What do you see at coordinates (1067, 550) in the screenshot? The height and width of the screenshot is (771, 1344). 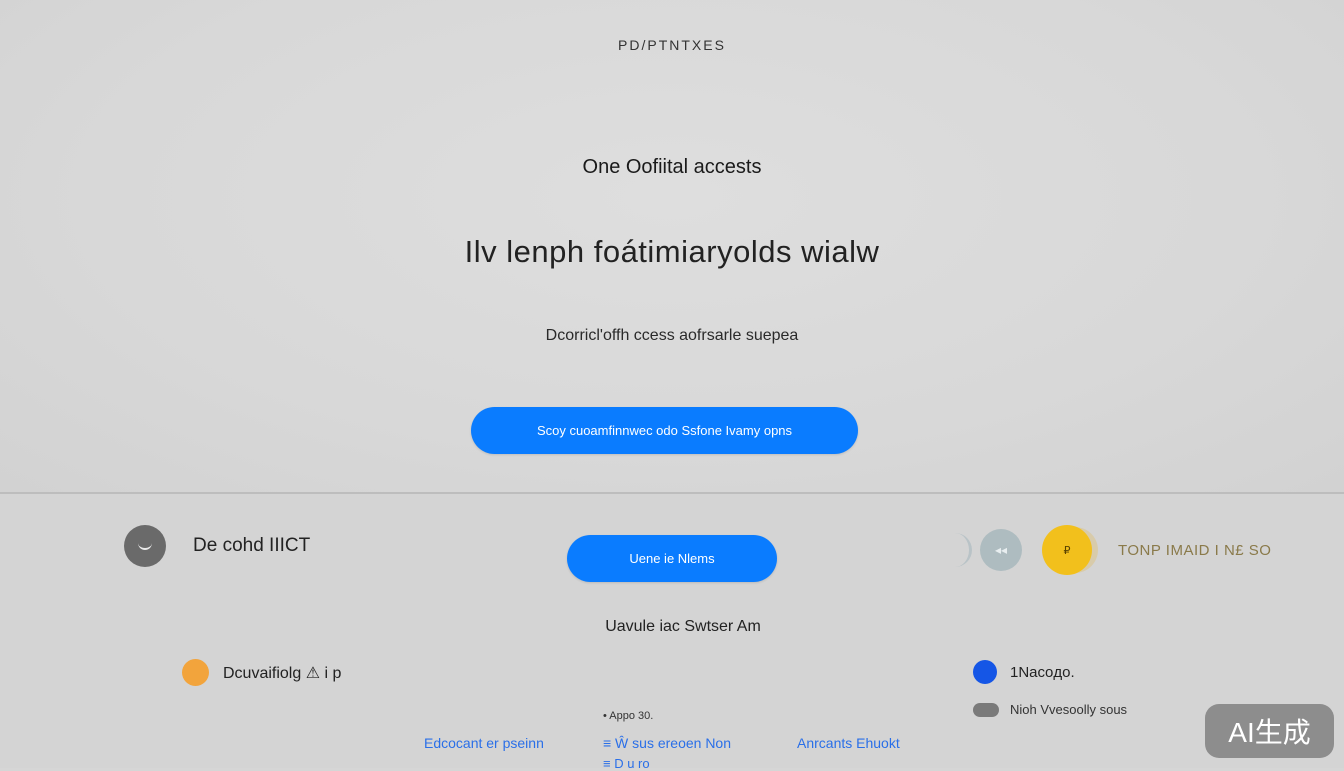 I see `coin-icon: ₽` at bounding box center [1067, 550].